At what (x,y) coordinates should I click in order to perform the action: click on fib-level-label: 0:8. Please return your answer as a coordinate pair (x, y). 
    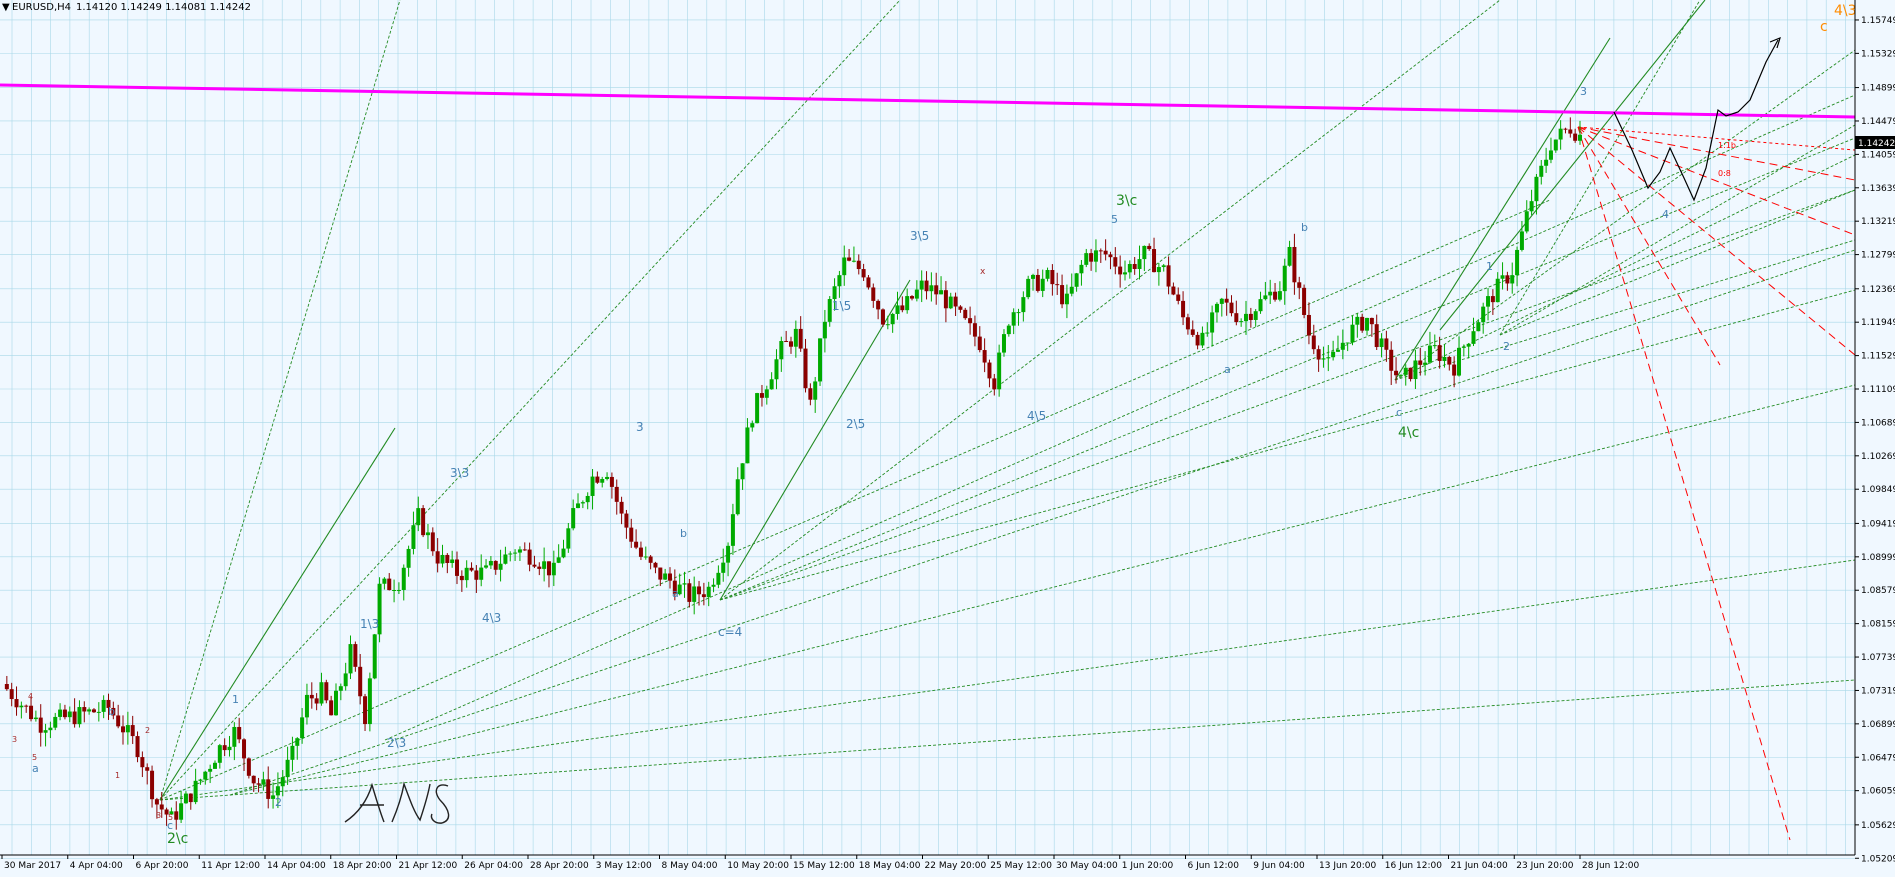
    Looking at the image, I should click on (1724, 173).